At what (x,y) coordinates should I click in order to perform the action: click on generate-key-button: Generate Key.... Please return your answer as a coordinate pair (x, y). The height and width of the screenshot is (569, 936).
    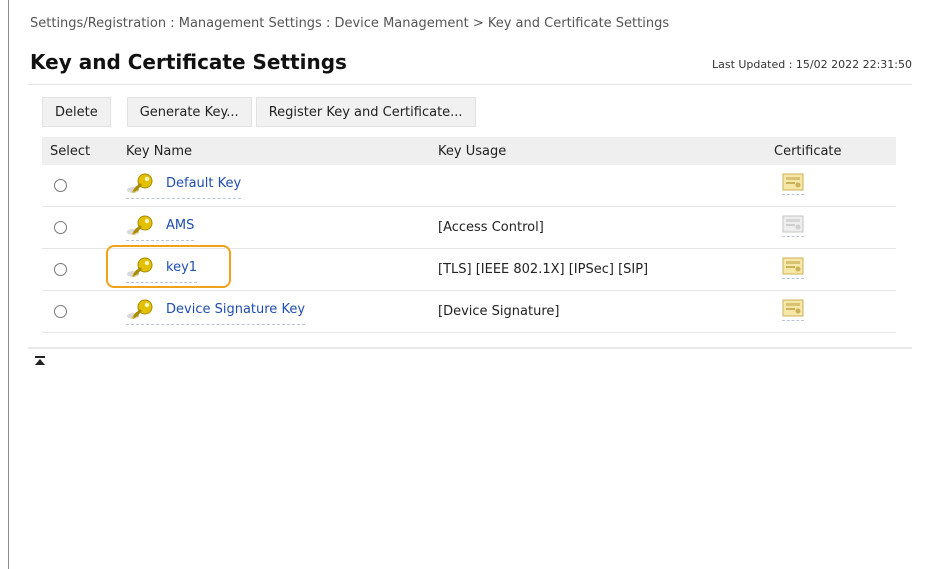
    Looking at the image, I should click on (189, 112).